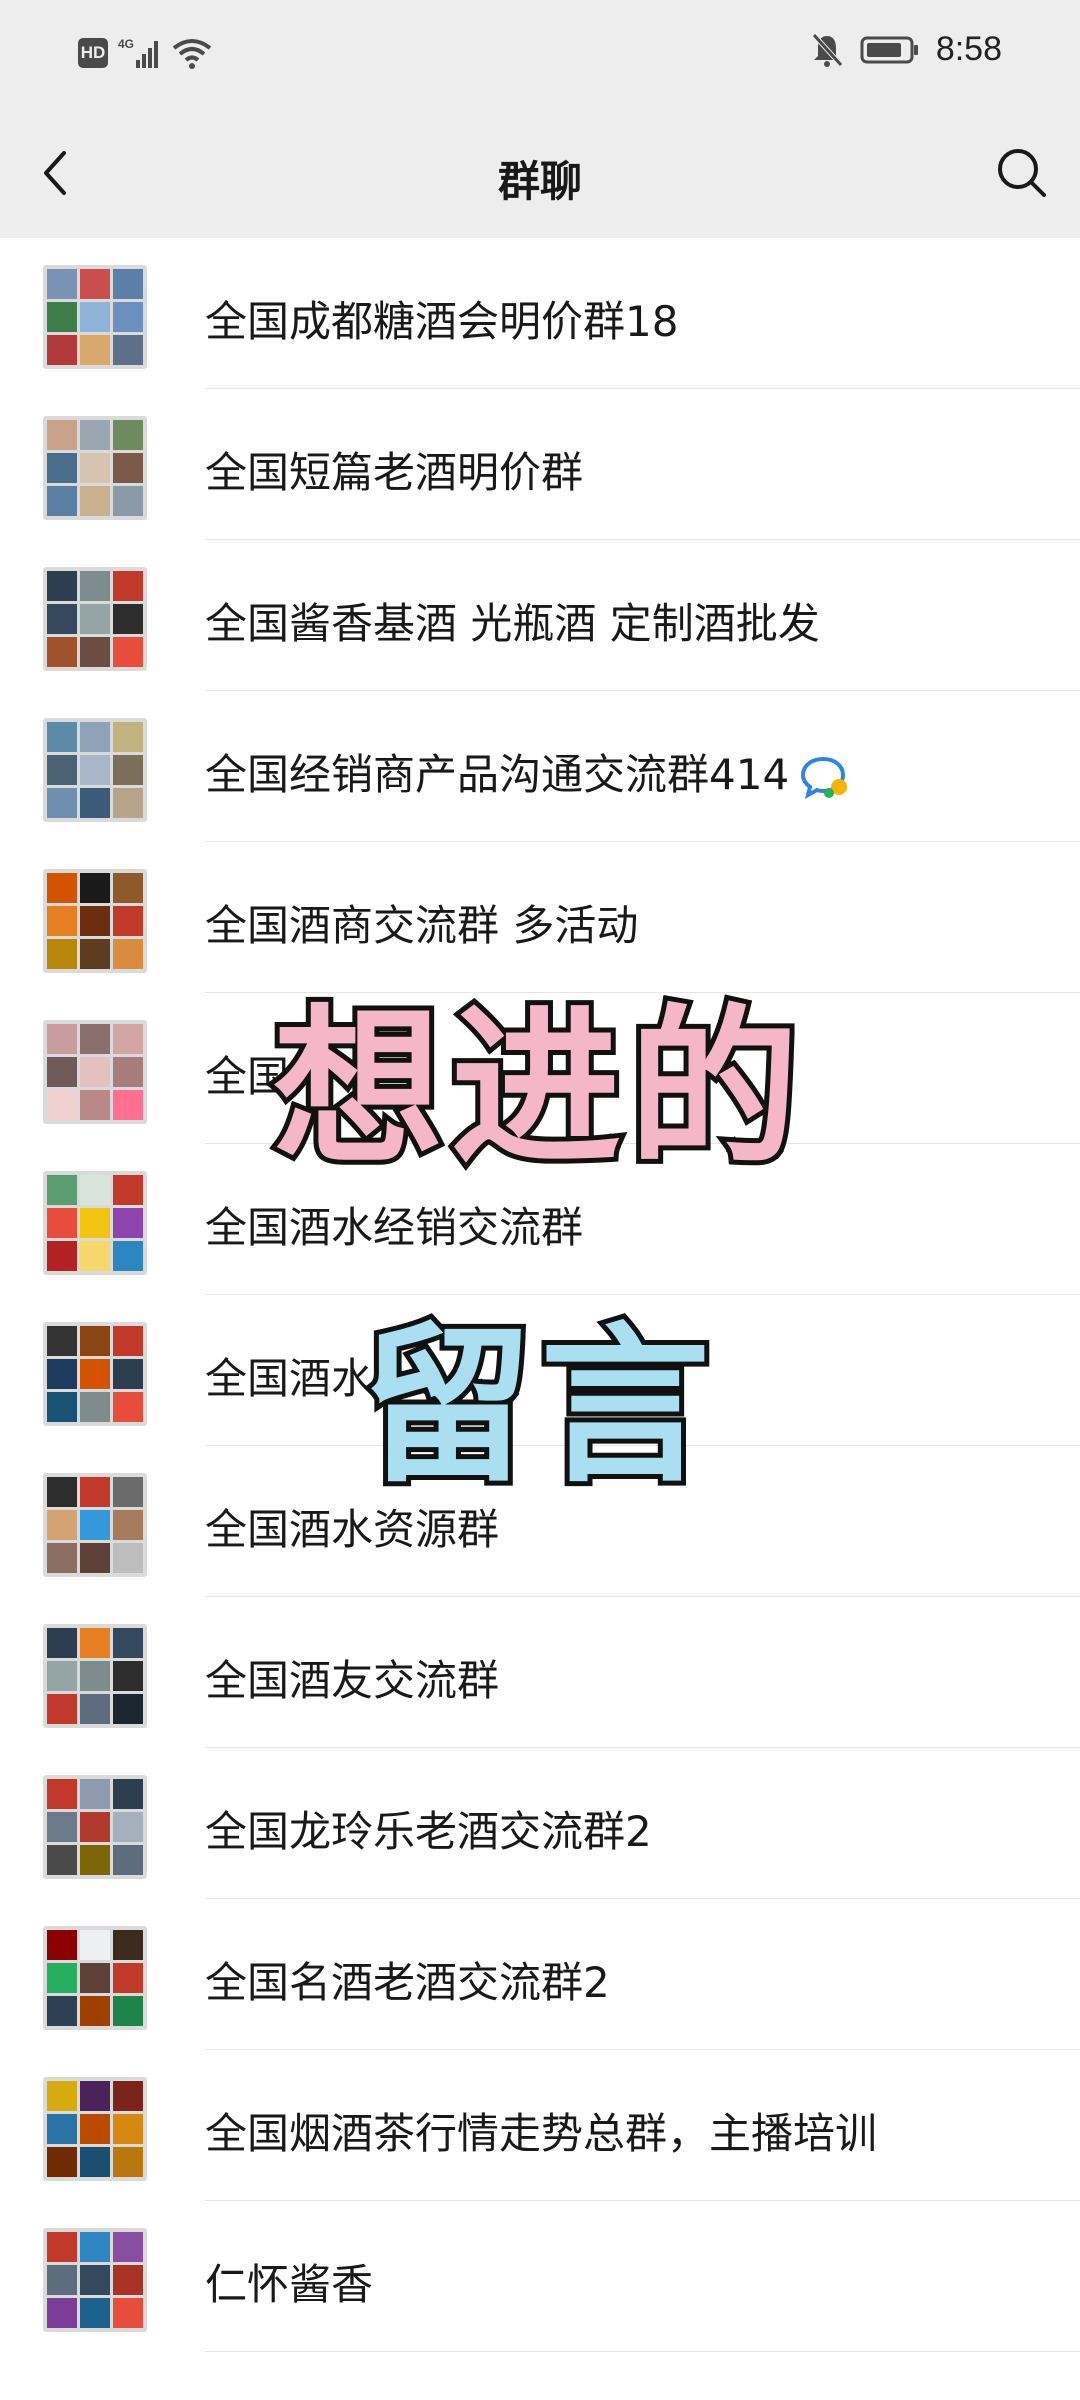 The width and height of the screenshot is (1080, 2400). I want to click on group-name: 全国酒友交流群, so click(352, 1677).